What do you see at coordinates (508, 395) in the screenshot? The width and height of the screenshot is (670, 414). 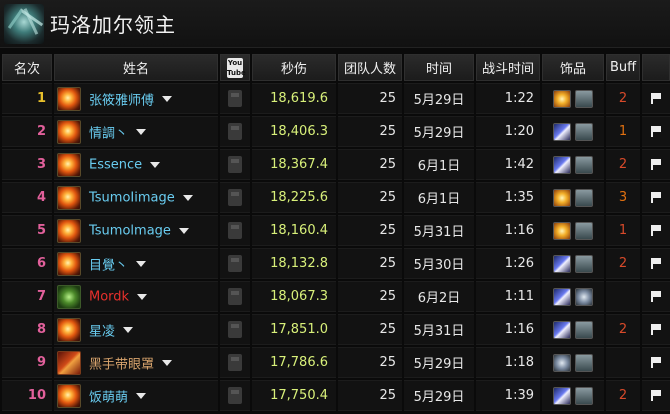 I see `fight-time-value: 1:39` at bounding box center [508, 395].